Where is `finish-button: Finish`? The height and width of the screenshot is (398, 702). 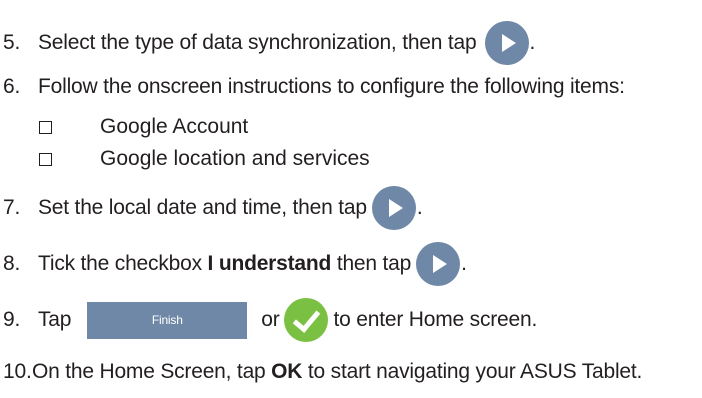
finish-button: Finish is located at coordinates (167, 320).